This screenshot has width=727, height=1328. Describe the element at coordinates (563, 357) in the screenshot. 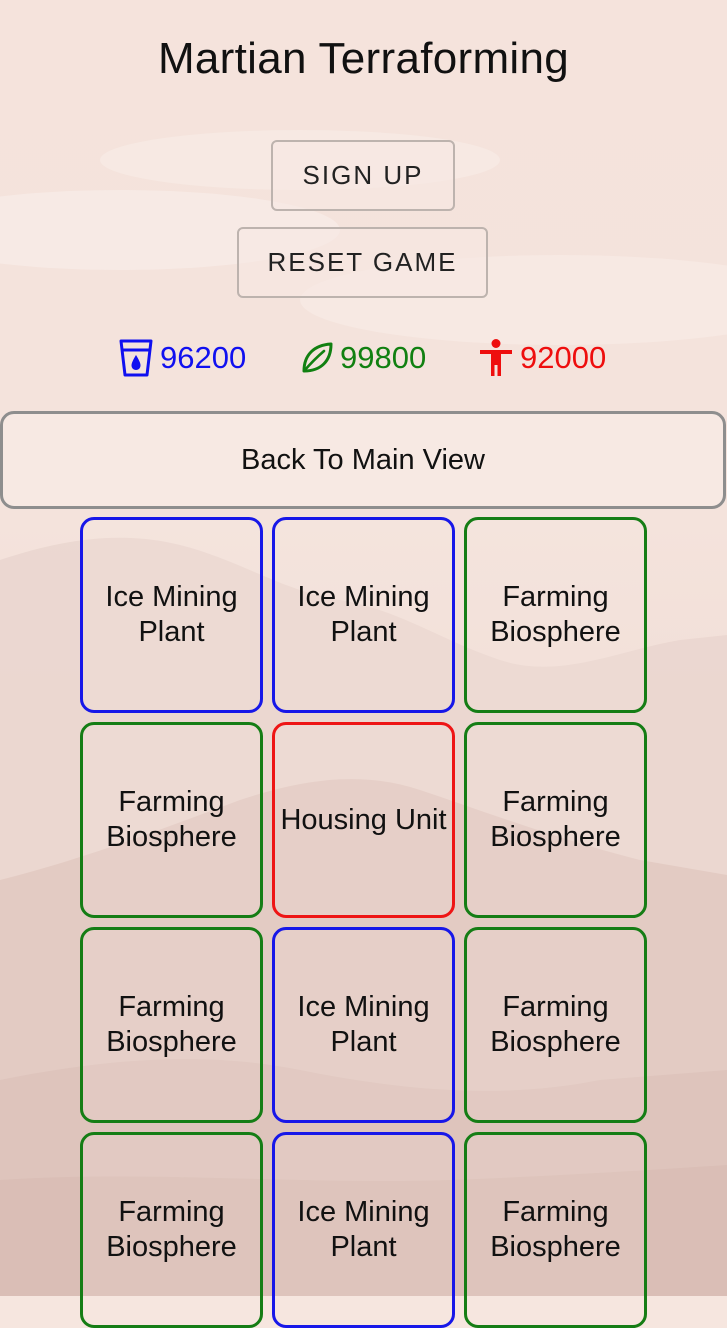

I see `population-value: 92000` at that location.